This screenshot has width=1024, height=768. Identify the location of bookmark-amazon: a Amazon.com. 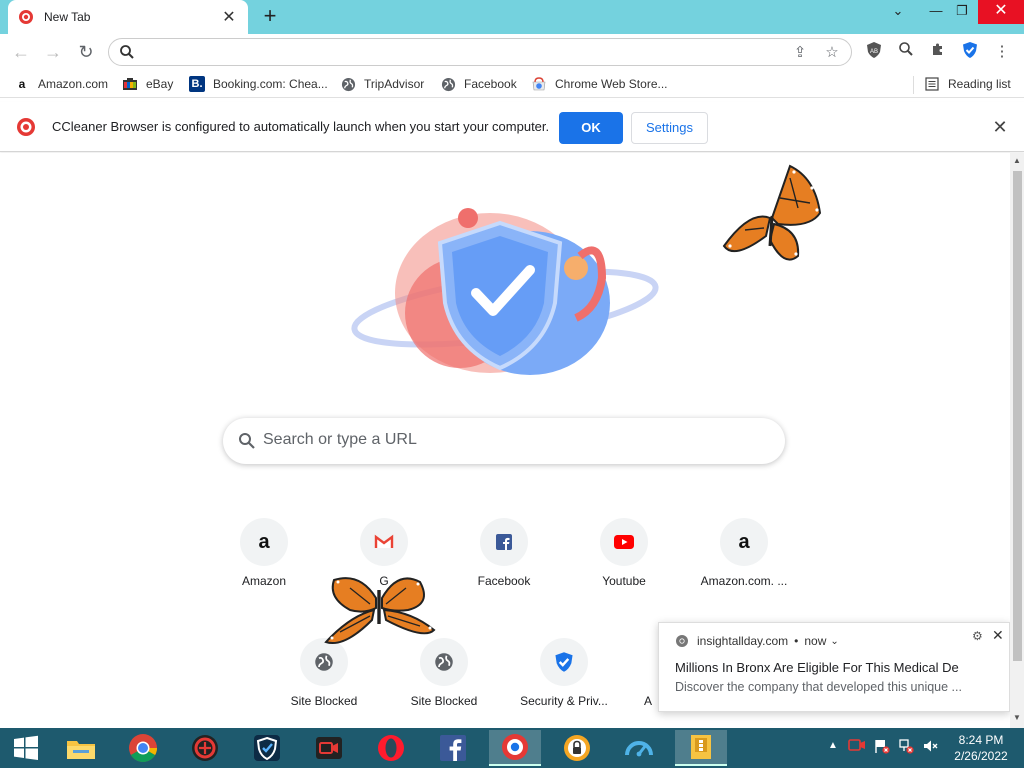
(61, 84).